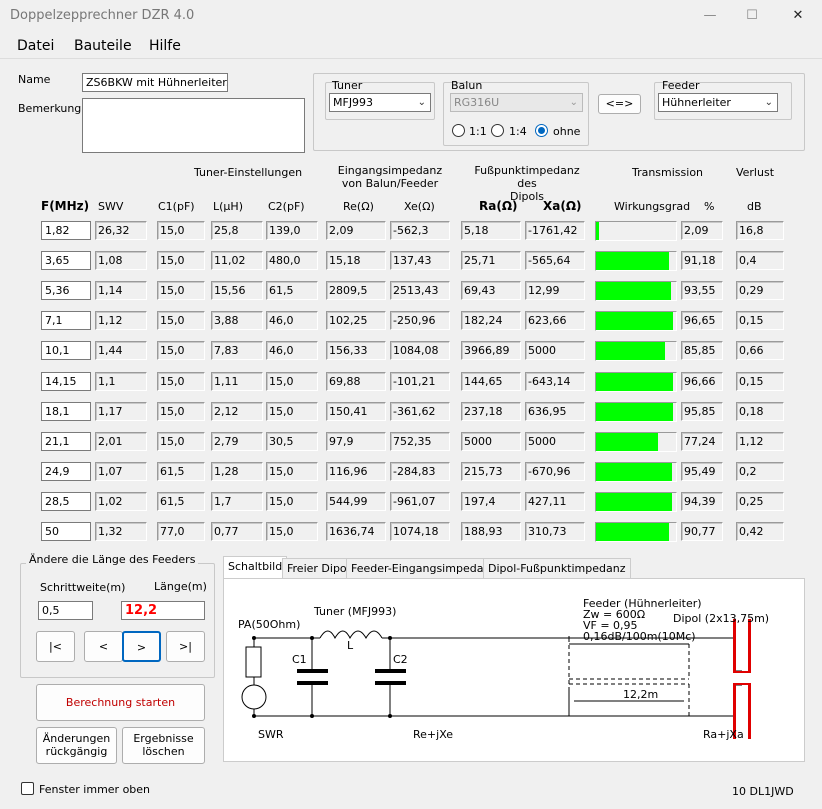  Describe the element at coordinates (27, 788) in the screenshot. I see `always-on-top-checkbox` at that location.